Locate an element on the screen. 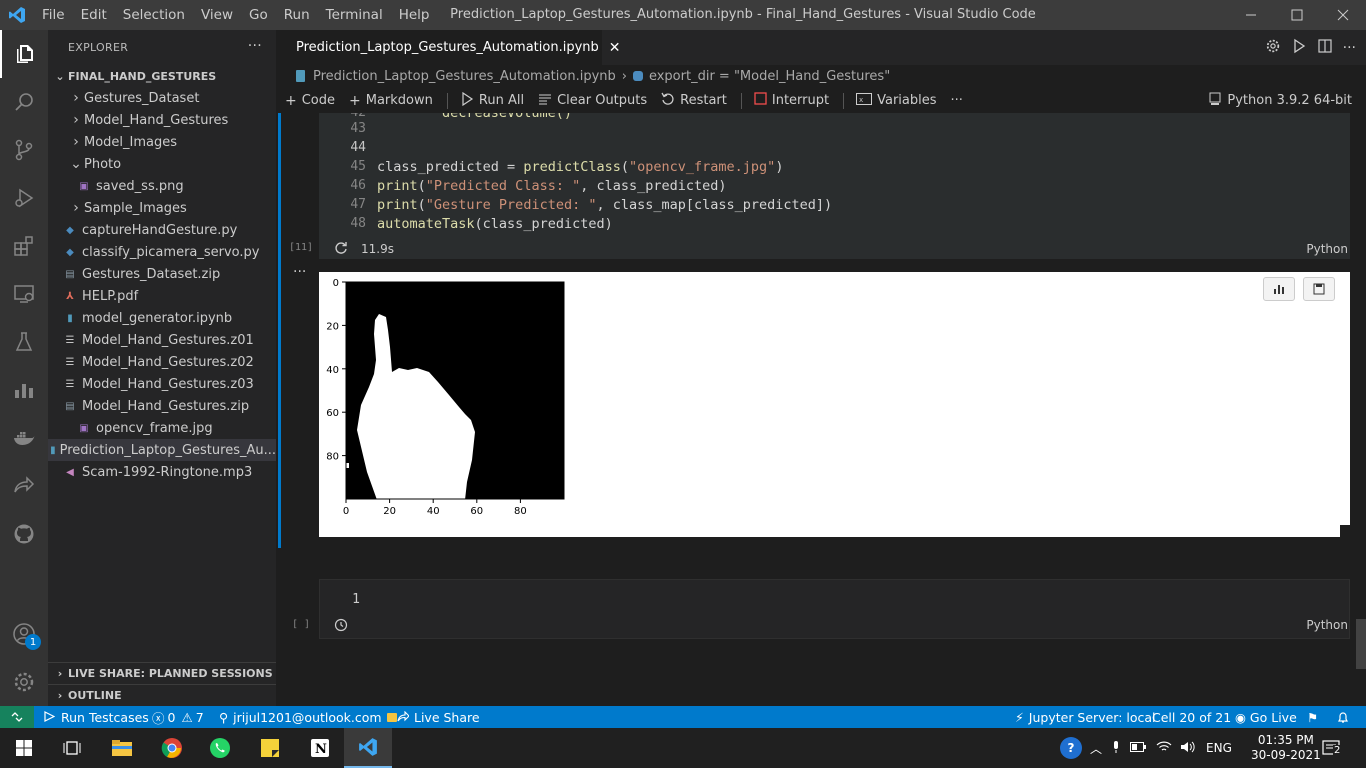 The width and height of the screenshot is (1366, 768). file-tree-item: ☰ Model_Hand_Gestures.z01 is located at coordinates (162, 340).